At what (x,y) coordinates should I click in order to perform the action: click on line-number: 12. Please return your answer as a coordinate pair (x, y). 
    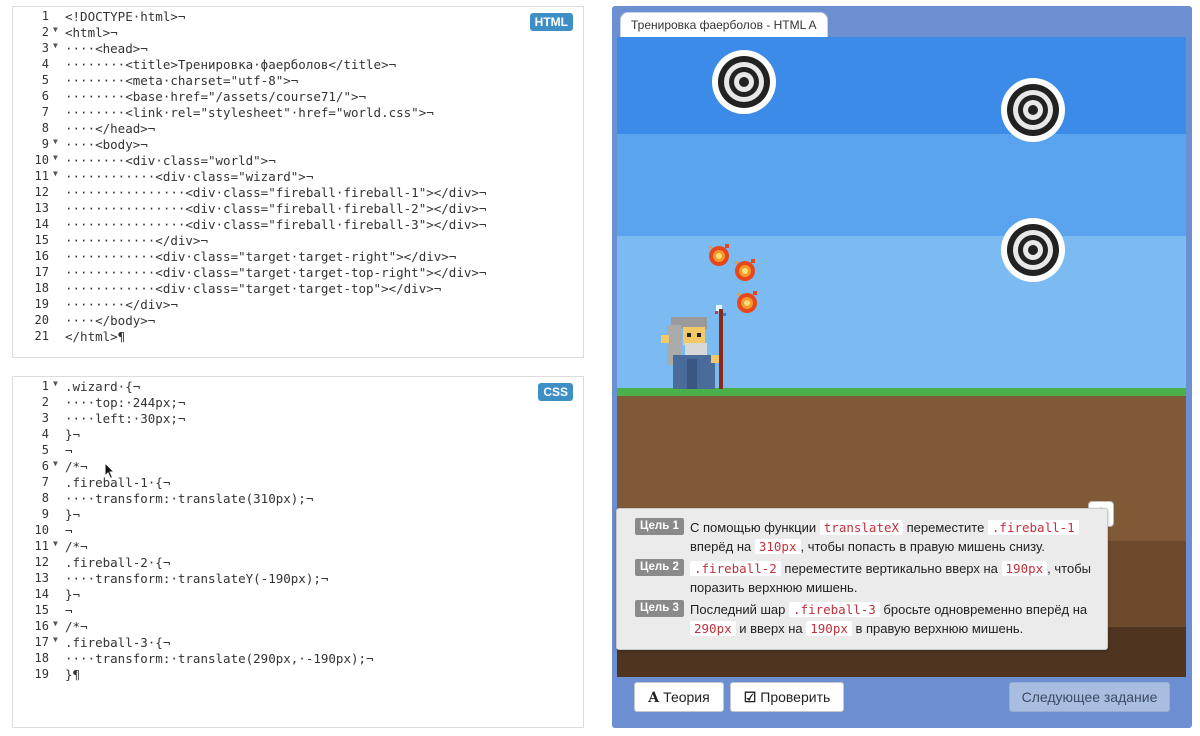
    Looking at the image, I should click on (41, 192).